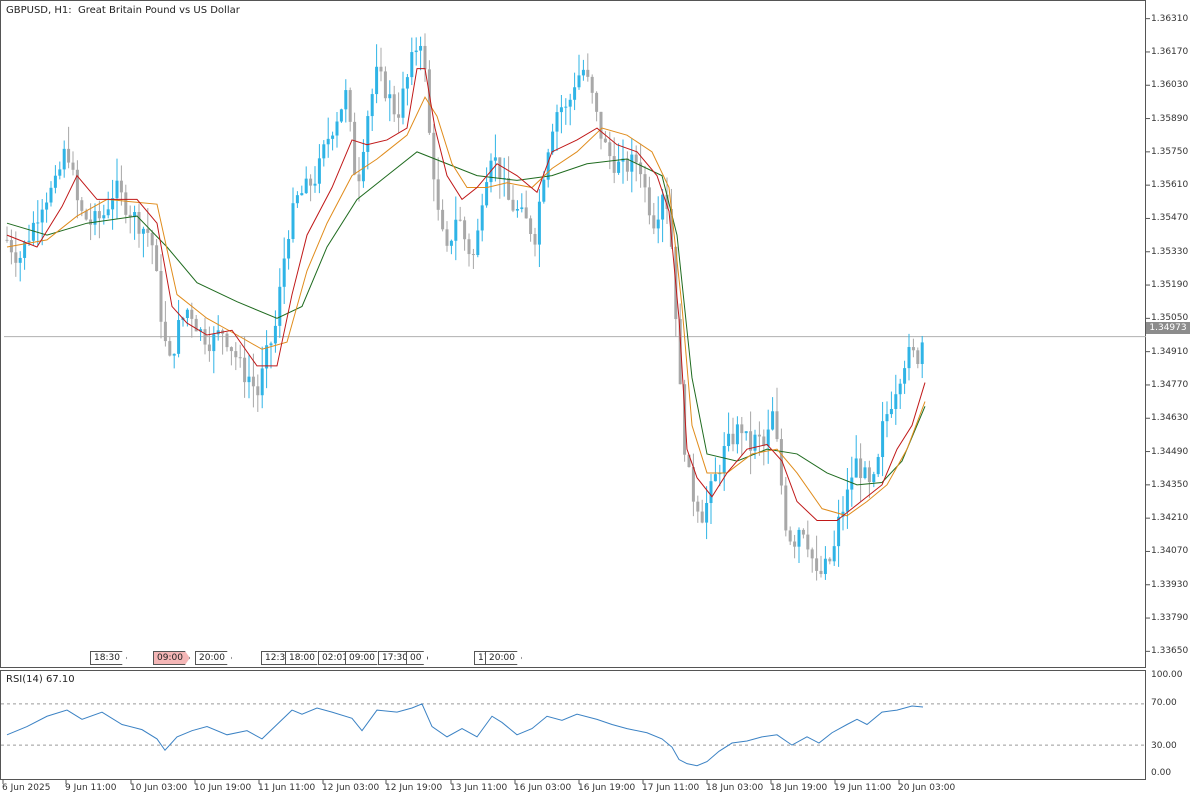  I want to click on price-axis-label: 1.34070, so click(1170, 551).